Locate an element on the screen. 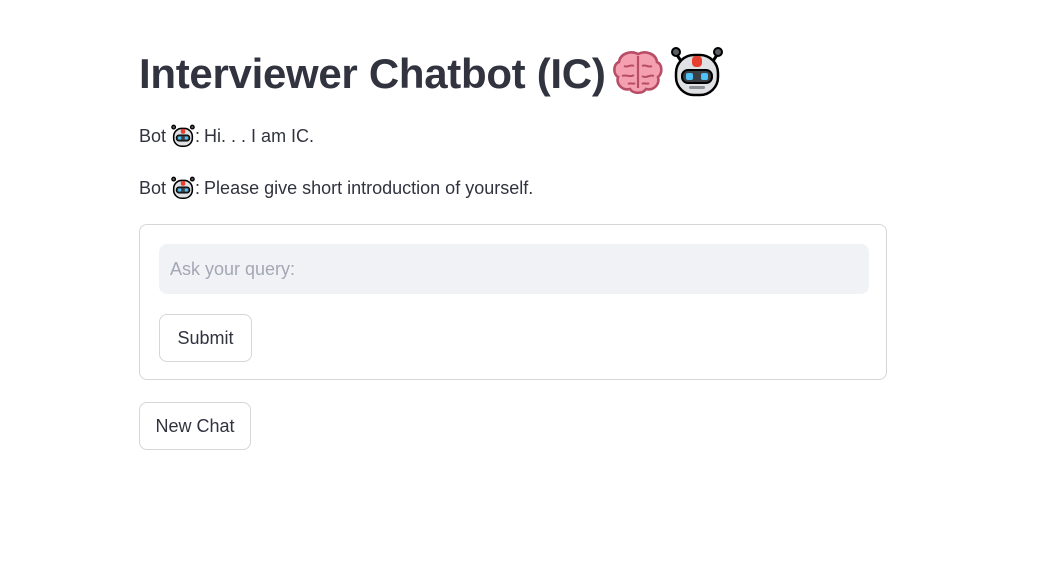 The image size is (1056, 577). query-input is located at coordinates (514, 269).